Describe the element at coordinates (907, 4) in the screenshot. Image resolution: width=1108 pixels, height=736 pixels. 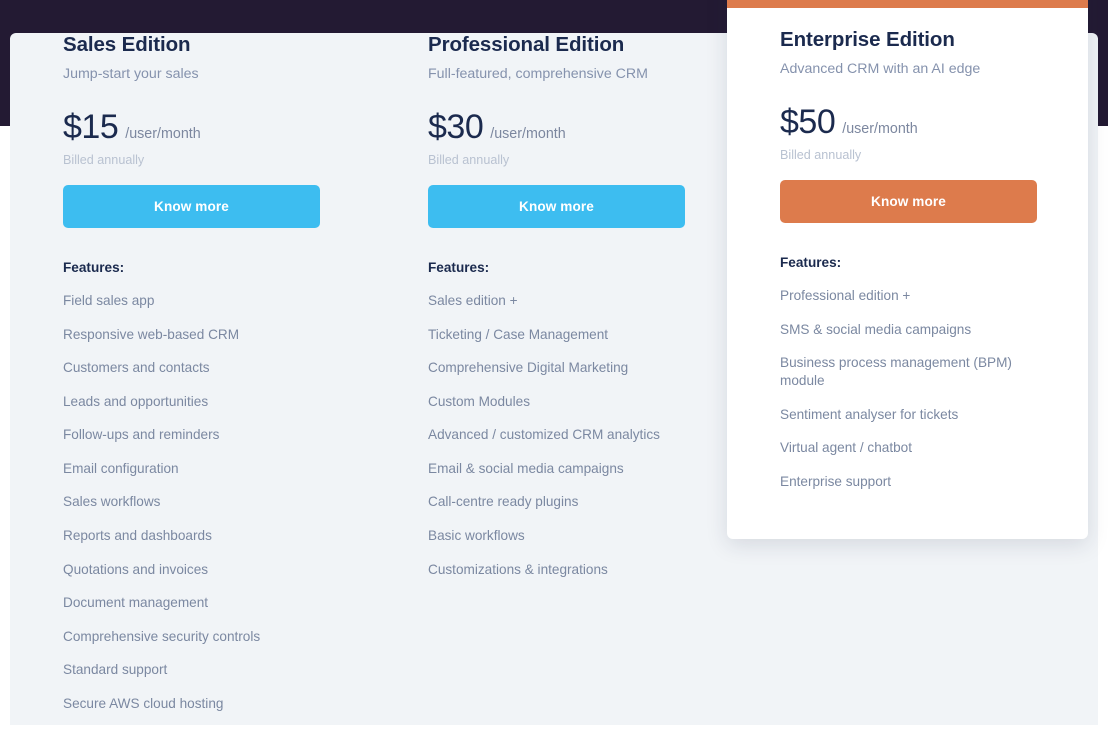
I see `most-popular-badge: MOST POPULAR` at that location.